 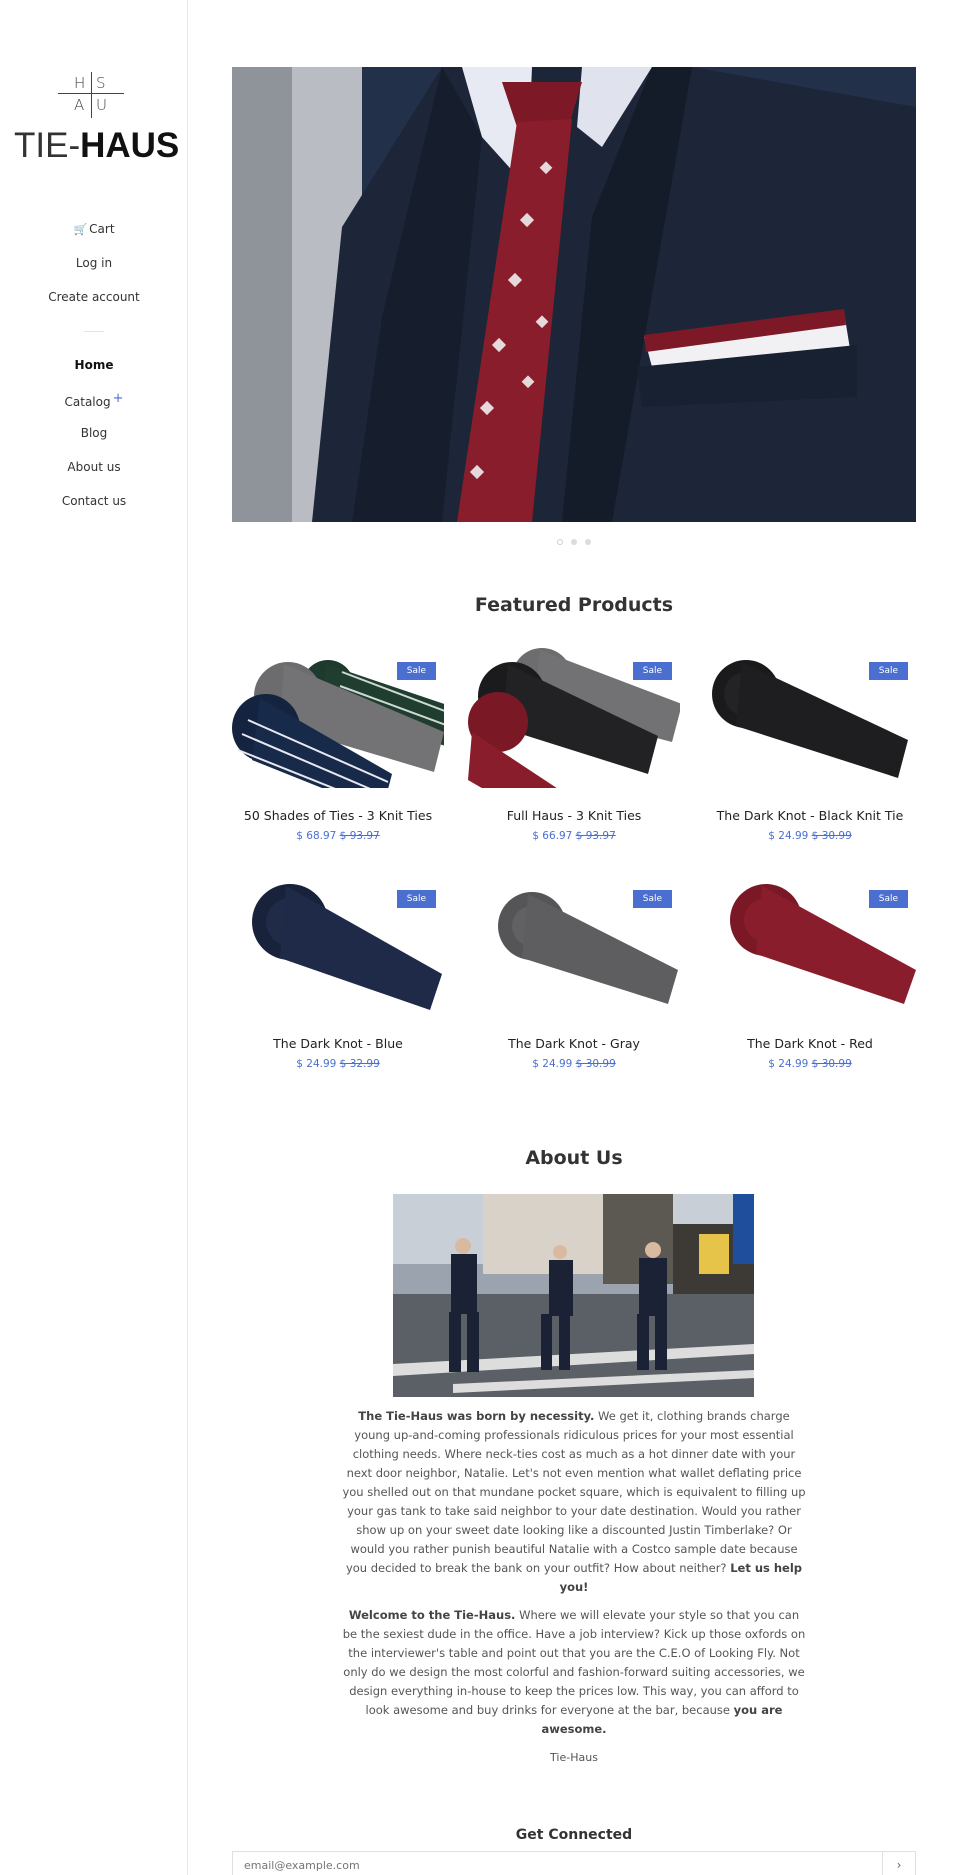 I want to click on featured-products-title: Featured Products, so click(x=574, y=605).